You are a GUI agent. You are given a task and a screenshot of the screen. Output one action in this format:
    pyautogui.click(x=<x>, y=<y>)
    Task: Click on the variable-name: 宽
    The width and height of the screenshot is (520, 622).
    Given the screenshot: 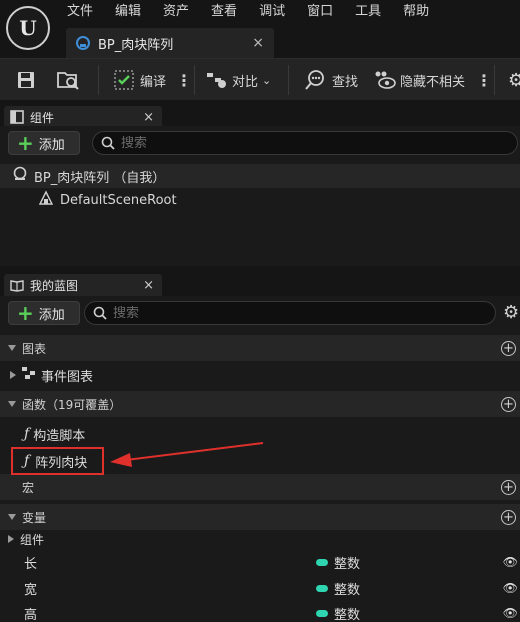 What is the action you would take?
    pyautogui.click(x=31, y=590)
    